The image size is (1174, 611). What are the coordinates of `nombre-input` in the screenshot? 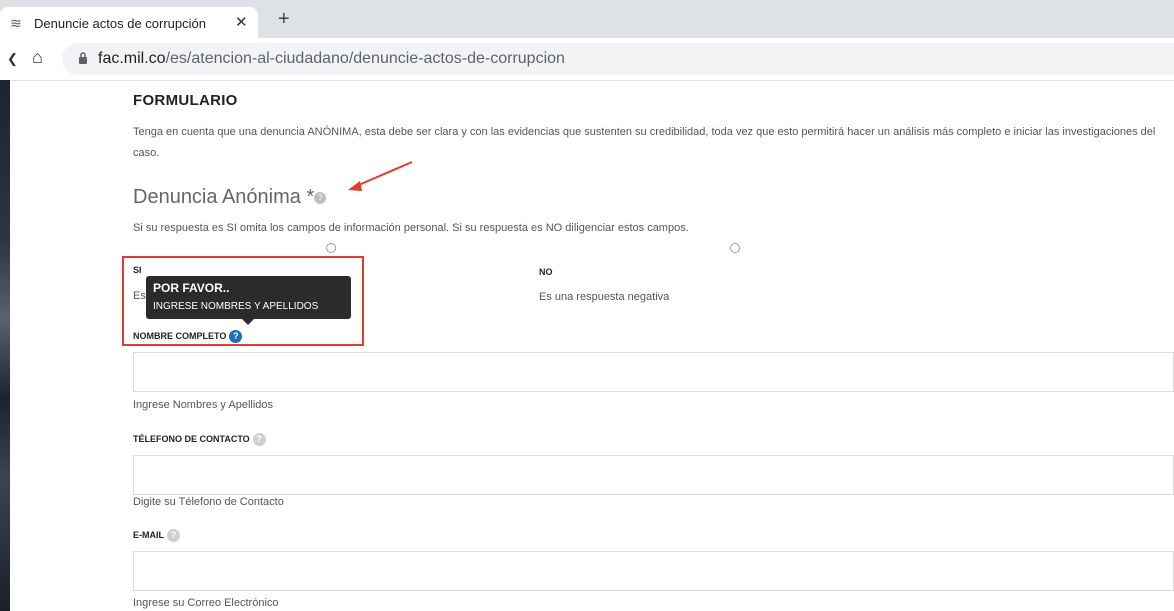 It's located at (653, 372).